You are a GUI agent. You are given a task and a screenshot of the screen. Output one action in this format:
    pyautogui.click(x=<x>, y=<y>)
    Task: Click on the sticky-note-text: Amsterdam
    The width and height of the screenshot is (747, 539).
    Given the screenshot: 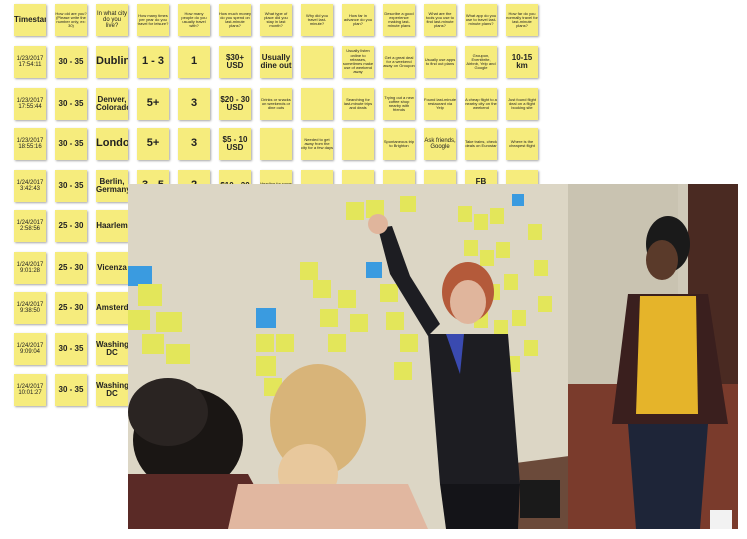 What is the action you would take?
    pyautogui.click(x=112, y=307)
    